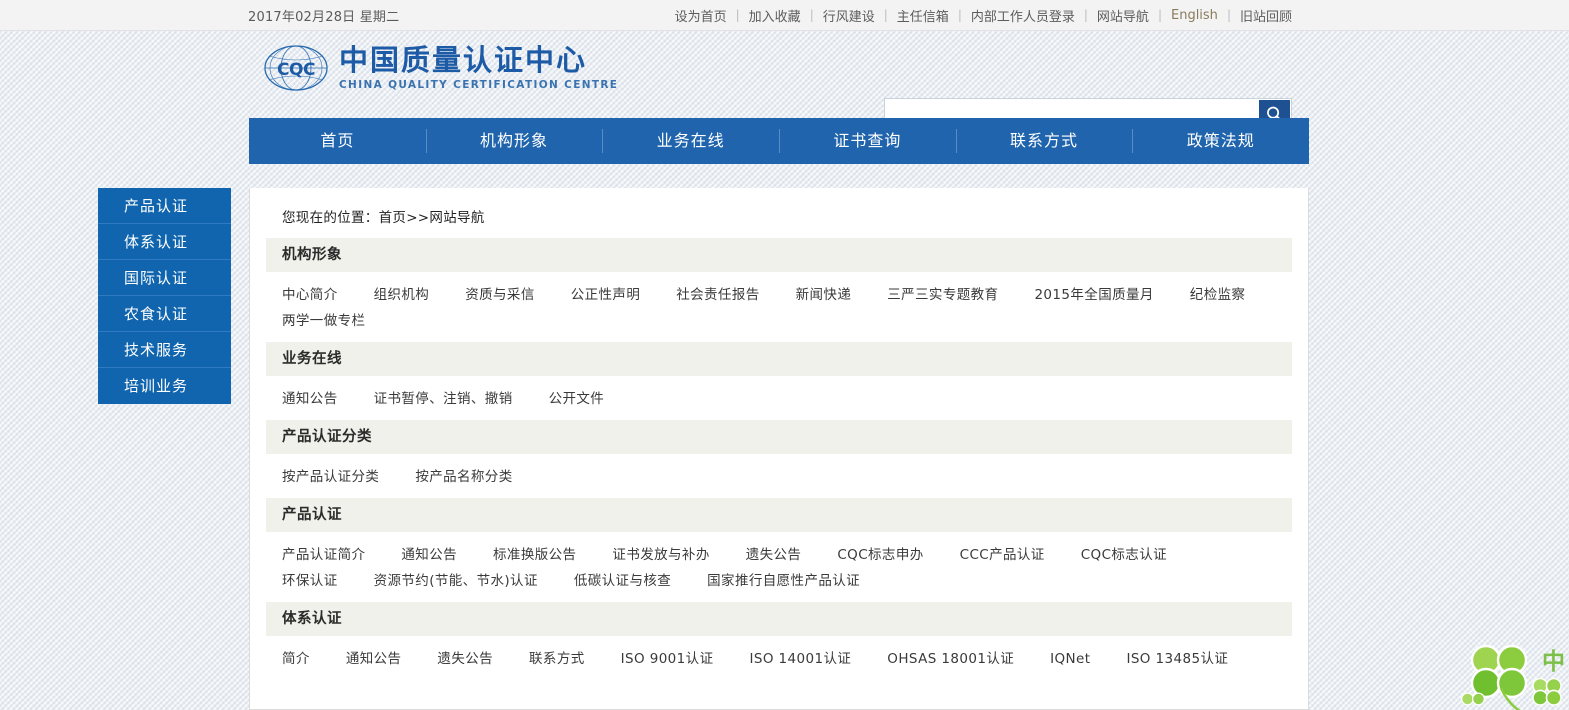  I want to click on sitemap-link-4-7: IQNet, so click(1070, 659).